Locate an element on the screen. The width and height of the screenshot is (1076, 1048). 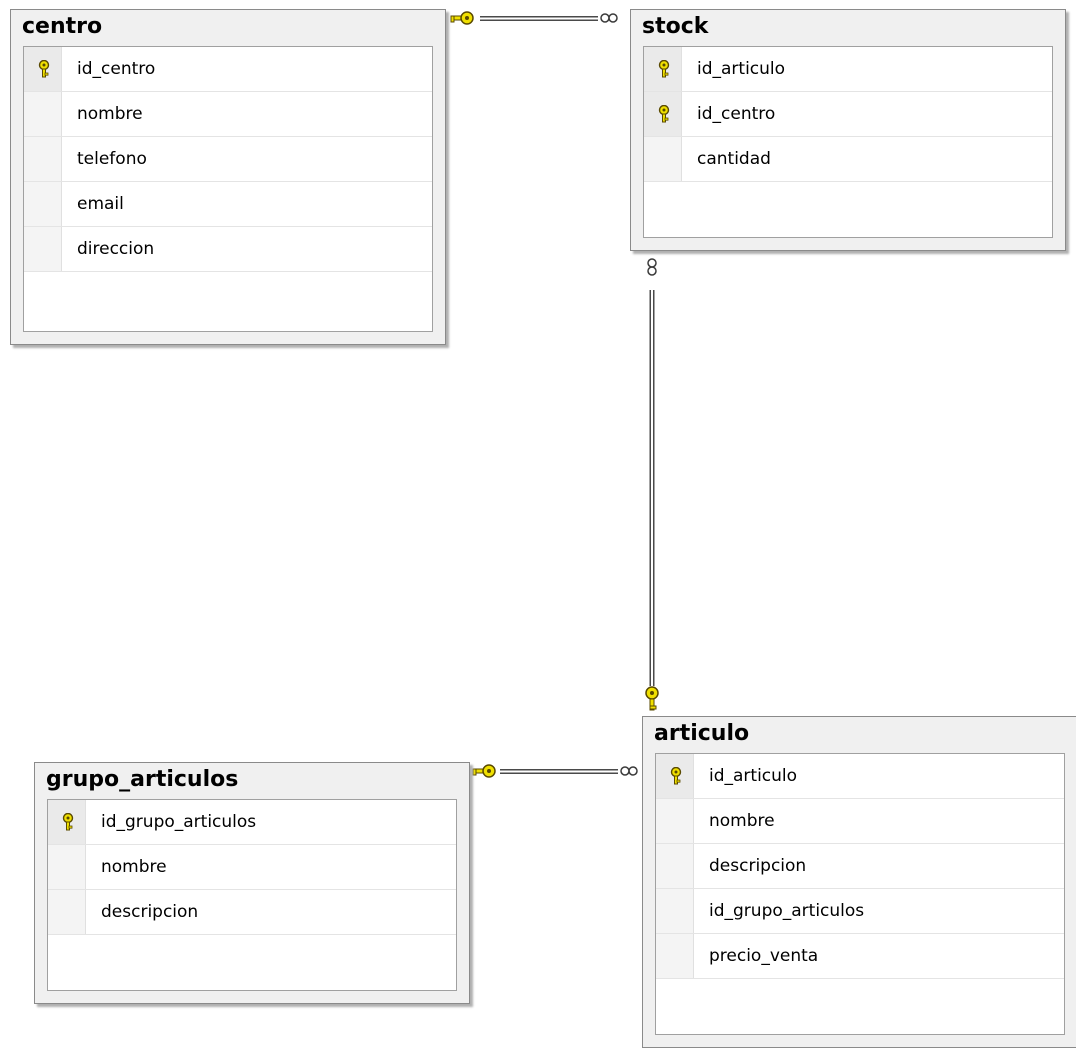
relationship-articulo-stock is located at coordinates (652, 484).